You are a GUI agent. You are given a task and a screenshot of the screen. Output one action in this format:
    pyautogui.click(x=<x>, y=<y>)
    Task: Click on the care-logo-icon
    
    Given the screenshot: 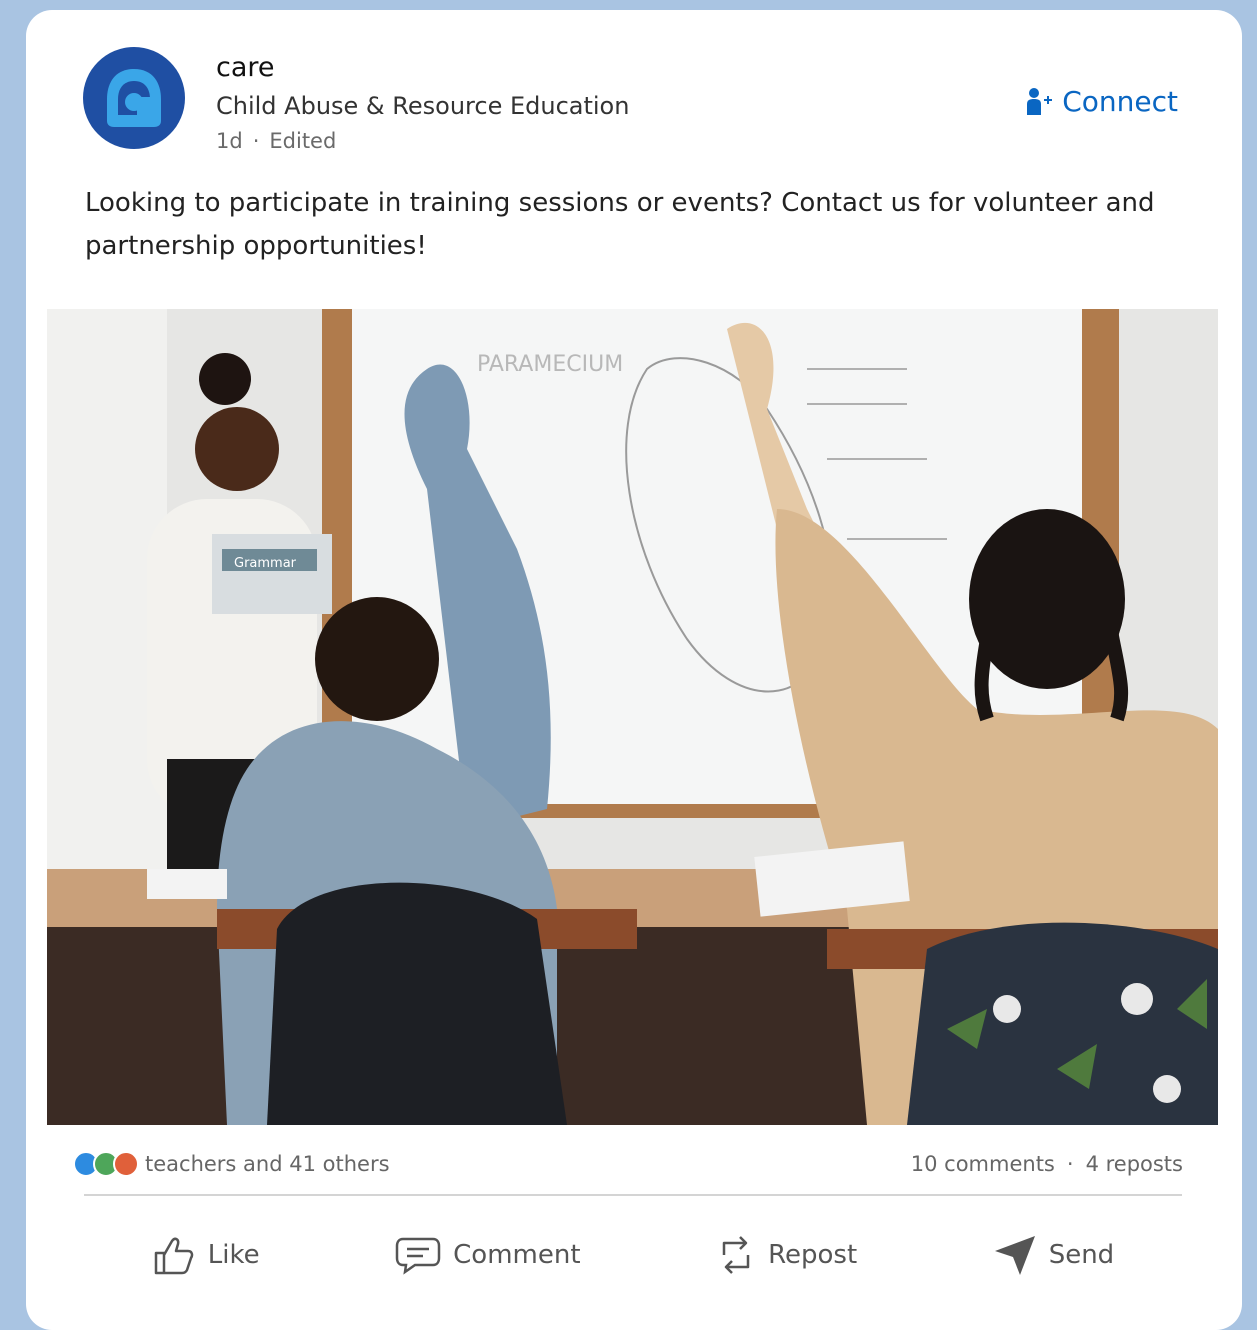 What is the action you would take?
    pyautogui.click(x=134, y=98)
    